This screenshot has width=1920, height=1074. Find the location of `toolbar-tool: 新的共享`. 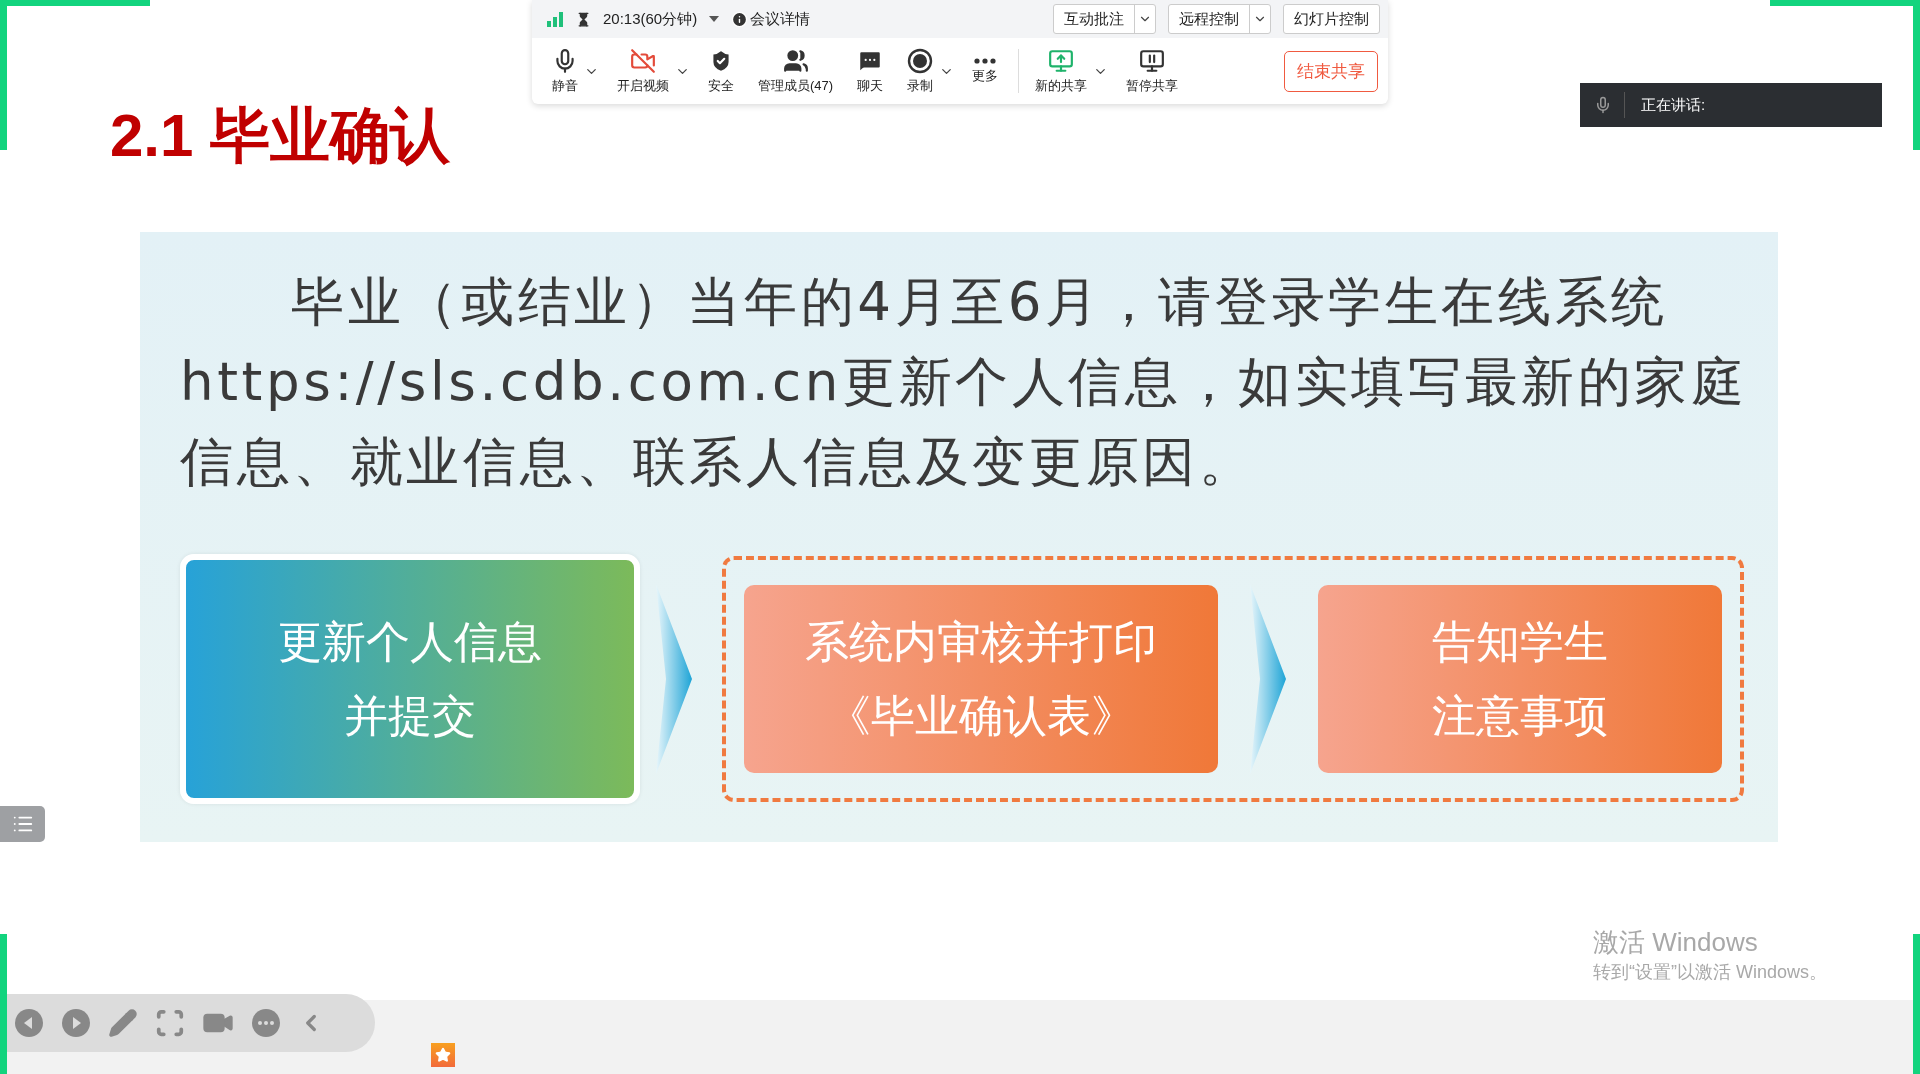

toolbar-tool: 新的共享 is located at coordinates (1061, 71).